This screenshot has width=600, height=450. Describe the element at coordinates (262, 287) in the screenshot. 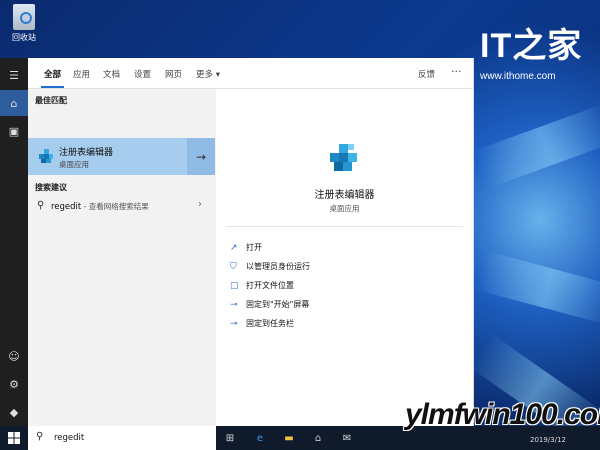

I see `action-open-file-location: ▢ 打开文件位置` at that location.